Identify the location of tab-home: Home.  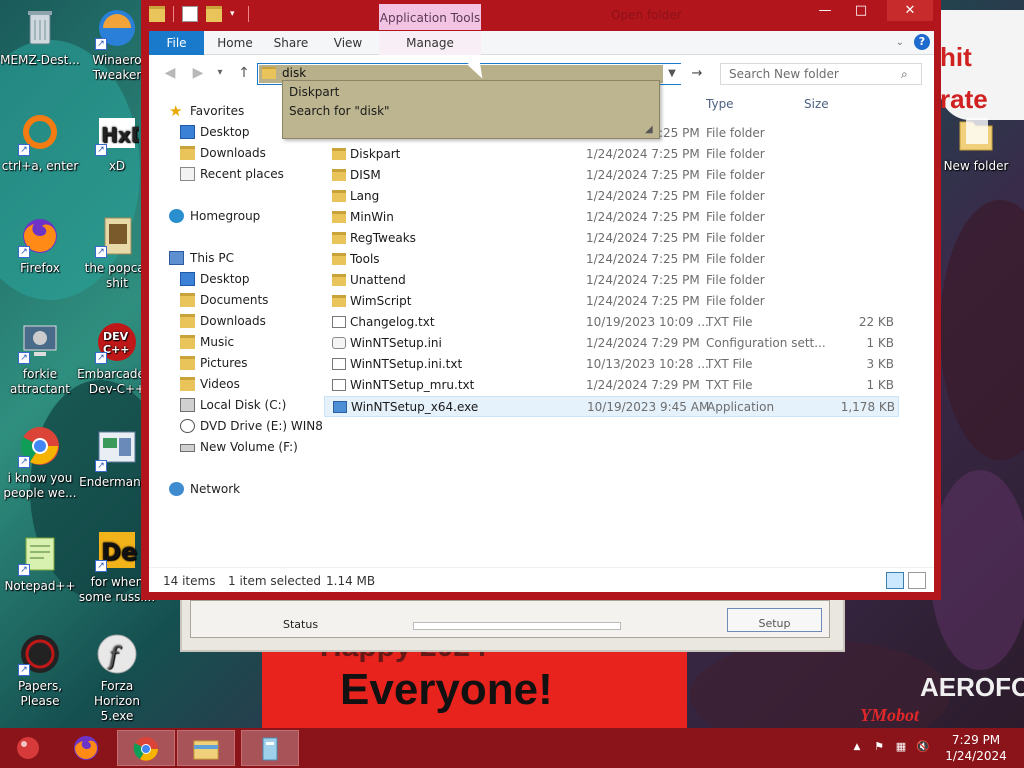
(235, 43).